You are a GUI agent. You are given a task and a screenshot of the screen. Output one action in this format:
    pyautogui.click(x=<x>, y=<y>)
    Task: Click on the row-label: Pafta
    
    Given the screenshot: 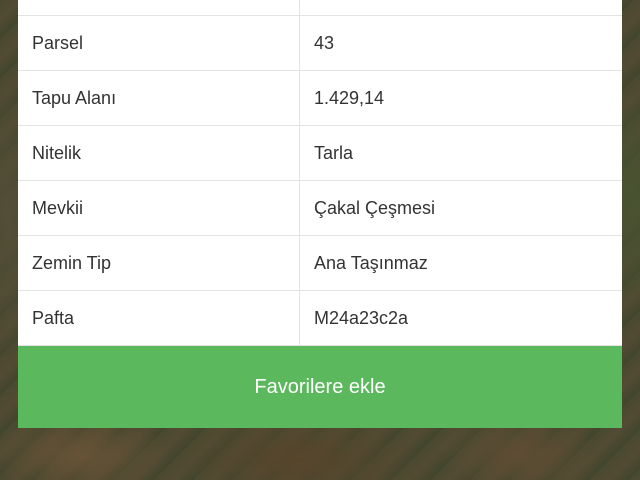 What is the action you would take?
    pyautogui.click(x=159, y=318)
    